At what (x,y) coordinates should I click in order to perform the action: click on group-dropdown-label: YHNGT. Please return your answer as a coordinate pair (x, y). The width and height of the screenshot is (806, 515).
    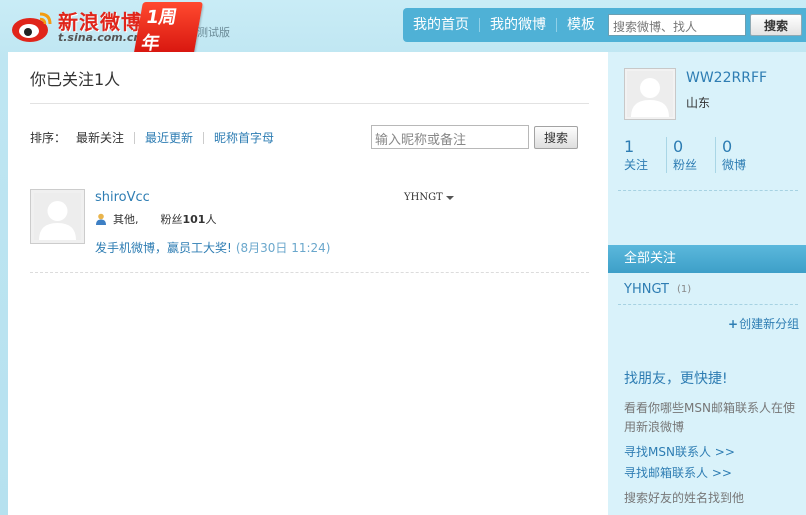
    Looking at the image, I should click on (423, 197).